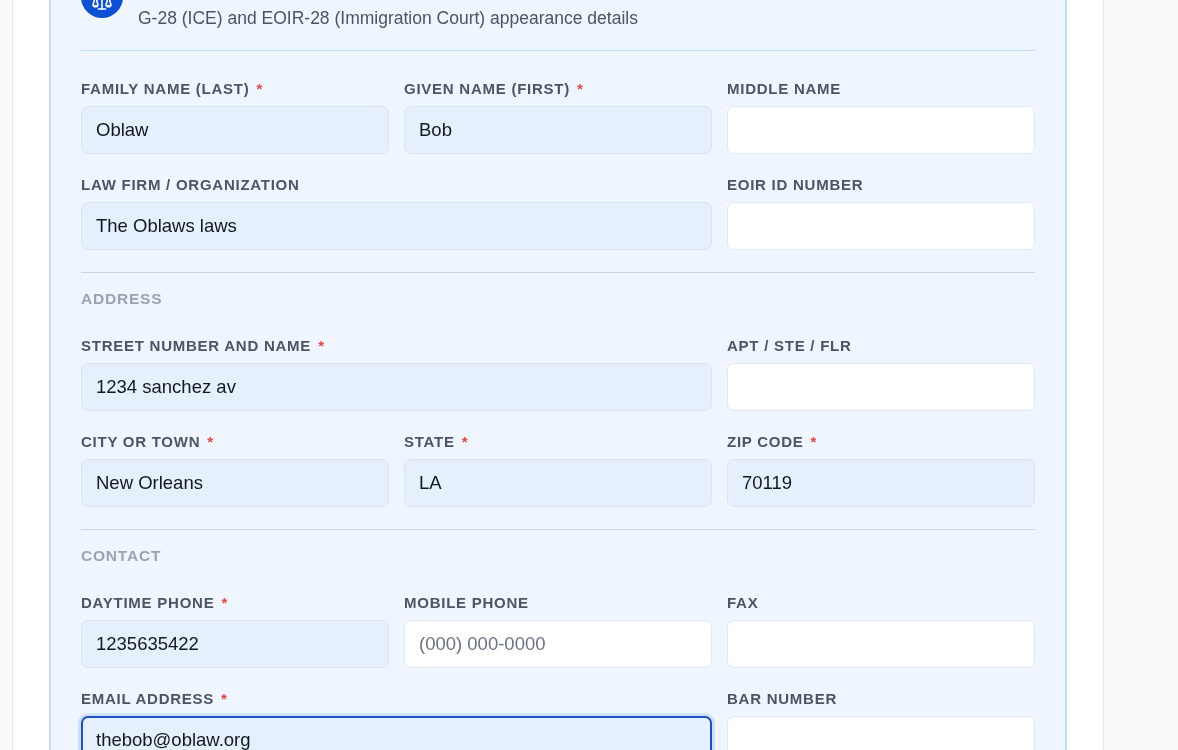  Describe the element at coordinates (235, 483) in the screenshot. I see `text-input: New Orleans` at that location.